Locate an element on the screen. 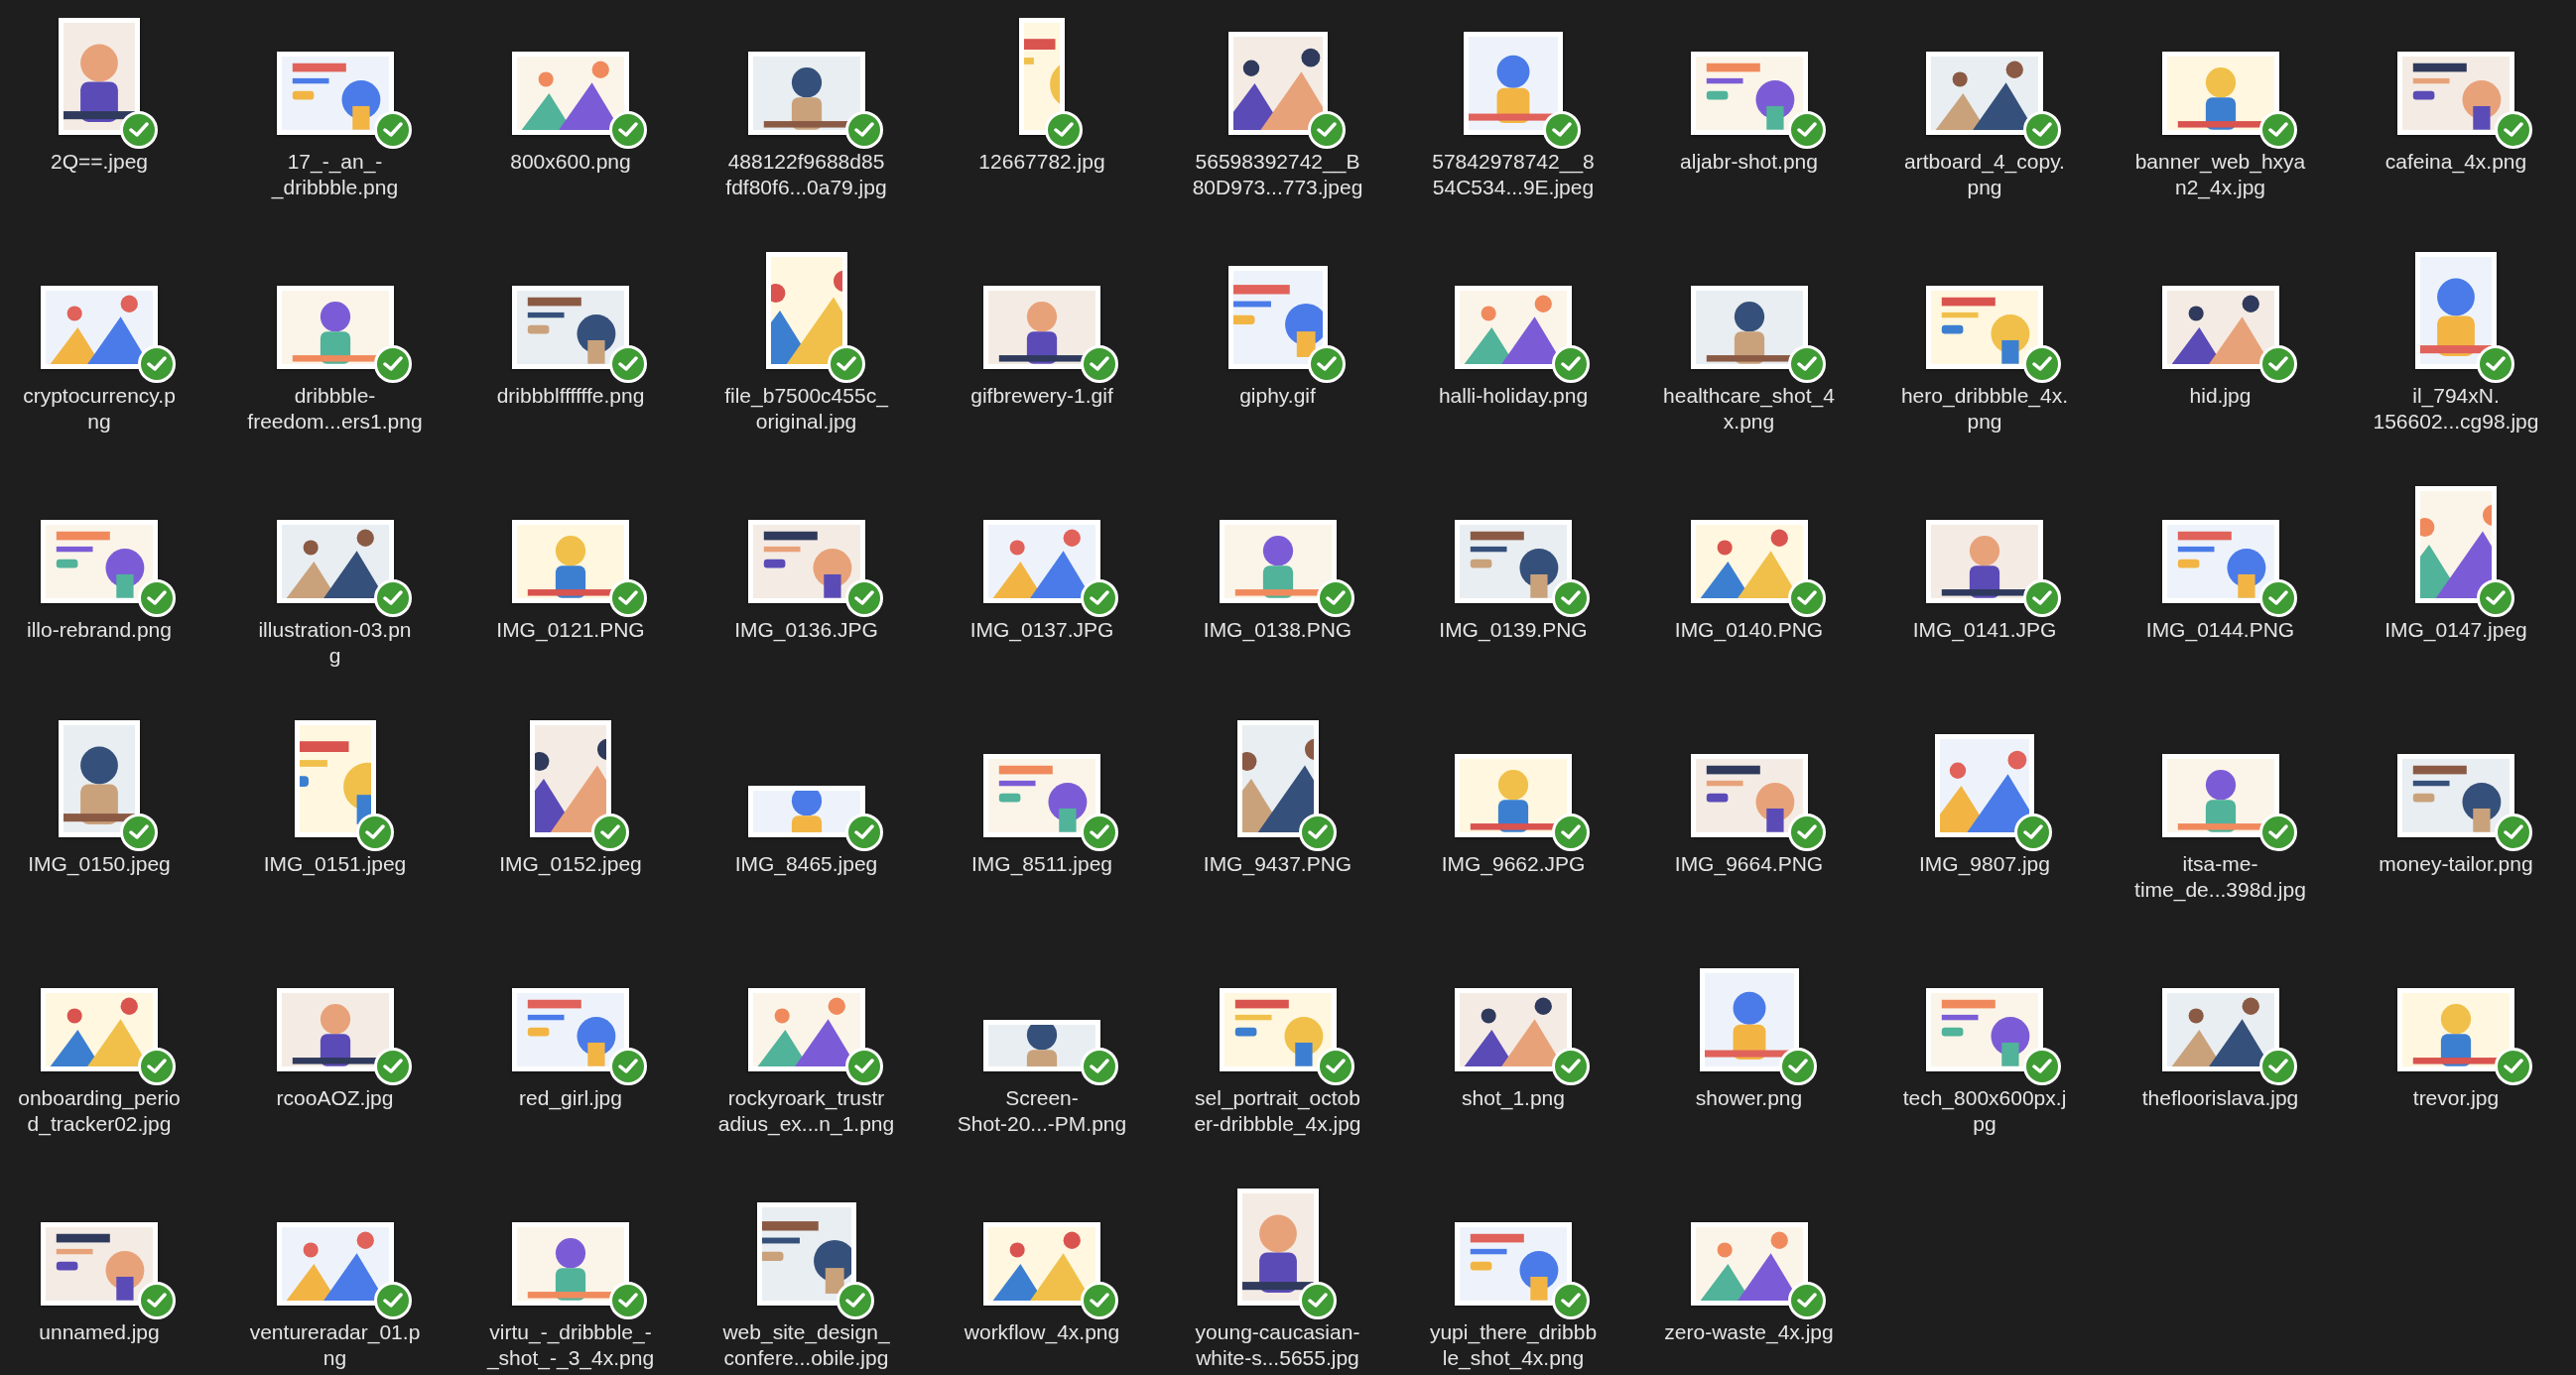 The image size is (2576, 1375). file-name: il_794xN. 156602...cg98.jpg is located at coordinates (2456, 409).